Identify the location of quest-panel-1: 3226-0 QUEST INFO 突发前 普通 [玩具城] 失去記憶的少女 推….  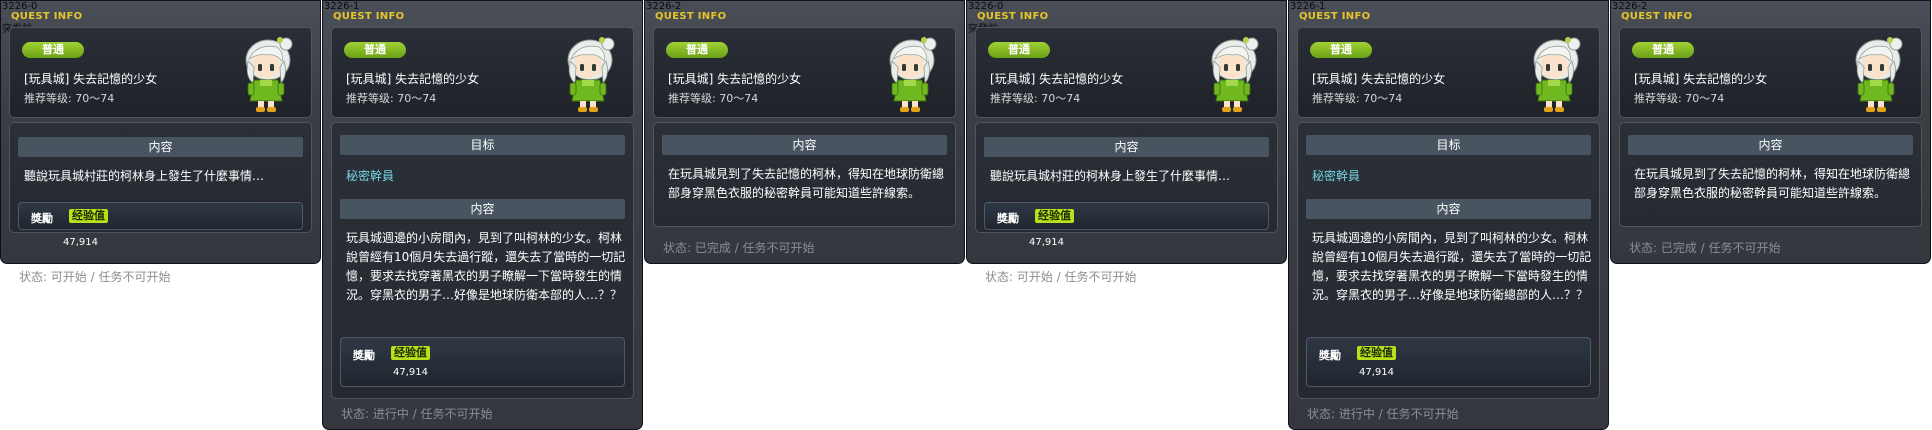
(160, 142).